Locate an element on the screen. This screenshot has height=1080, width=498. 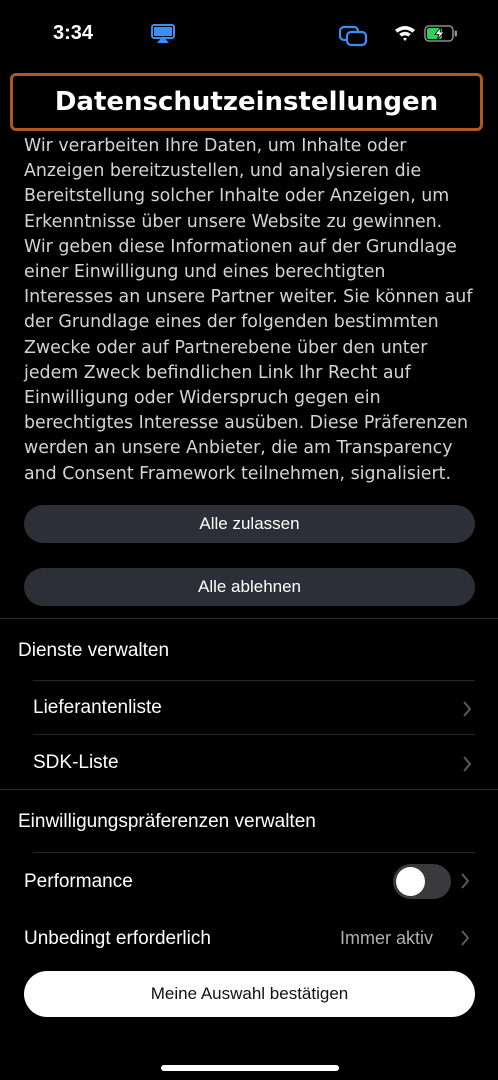
performance-toggle is located at coordinates (422, 881).